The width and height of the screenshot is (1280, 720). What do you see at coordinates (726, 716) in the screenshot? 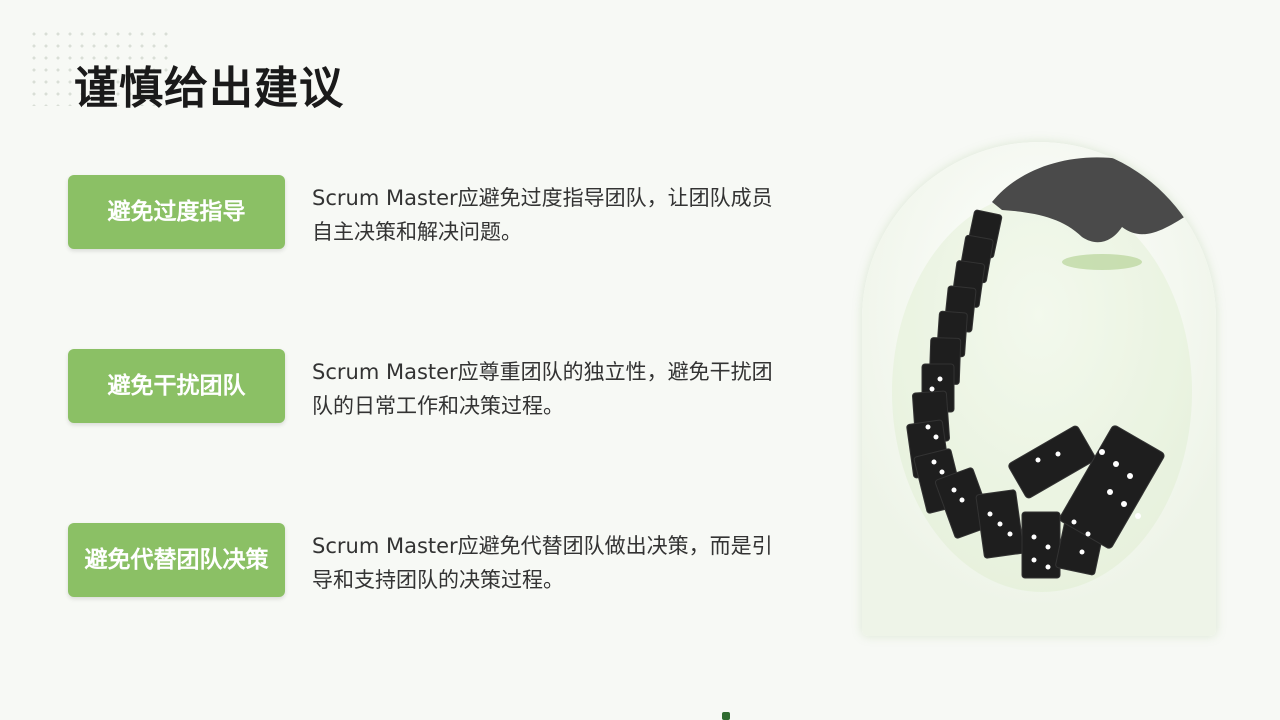
I see `footer-mark-icon` at bounding box center [726, 716].